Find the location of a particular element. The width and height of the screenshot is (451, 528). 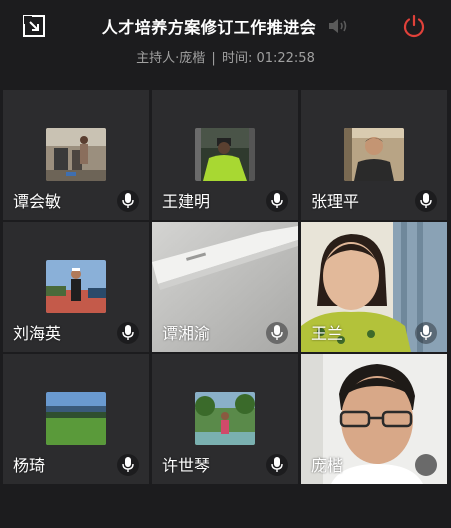

participant-name: 许世琴 is located at coordinates (186, 465).